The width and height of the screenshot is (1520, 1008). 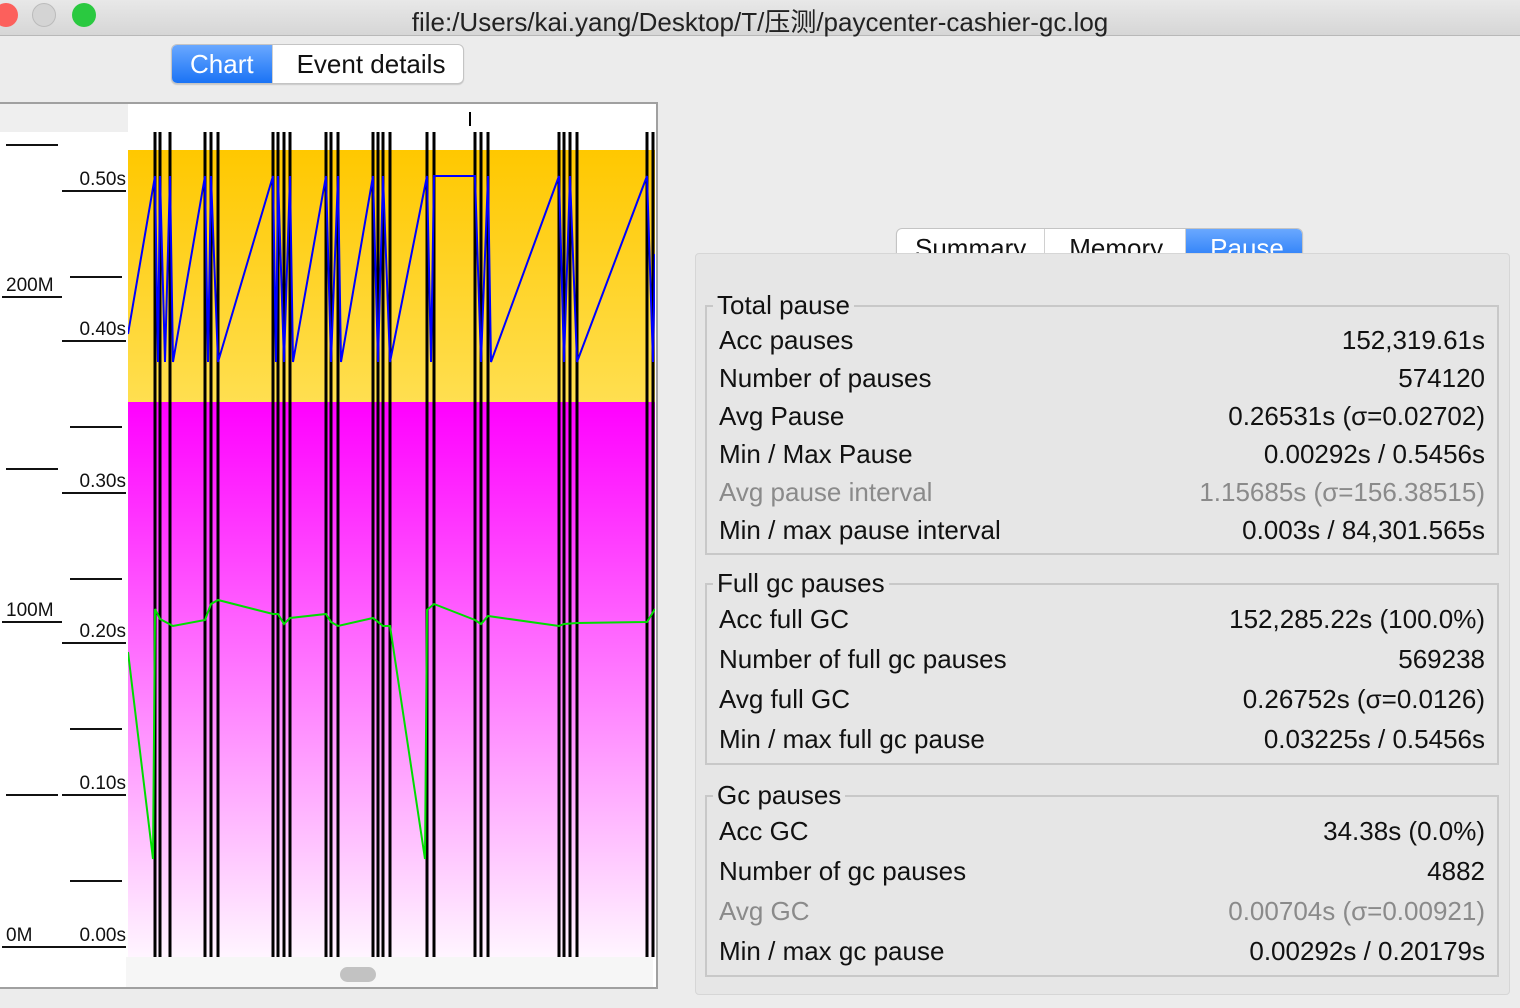 I want to click on stat-value: 34.38s (0.0%), so click(x=1404, y=831).